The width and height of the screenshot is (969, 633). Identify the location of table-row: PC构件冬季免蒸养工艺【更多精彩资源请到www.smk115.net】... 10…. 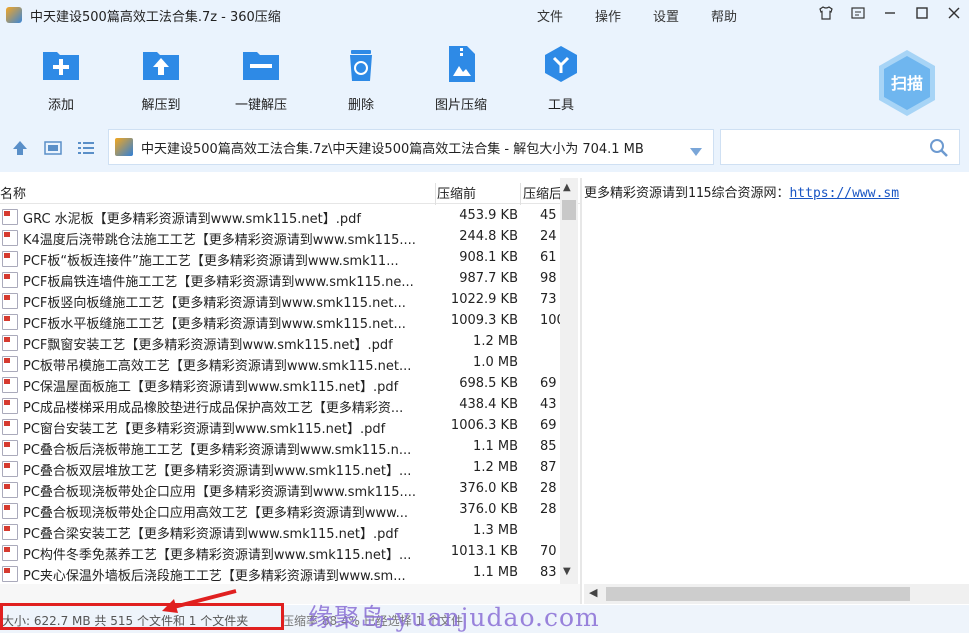
(280, 552).